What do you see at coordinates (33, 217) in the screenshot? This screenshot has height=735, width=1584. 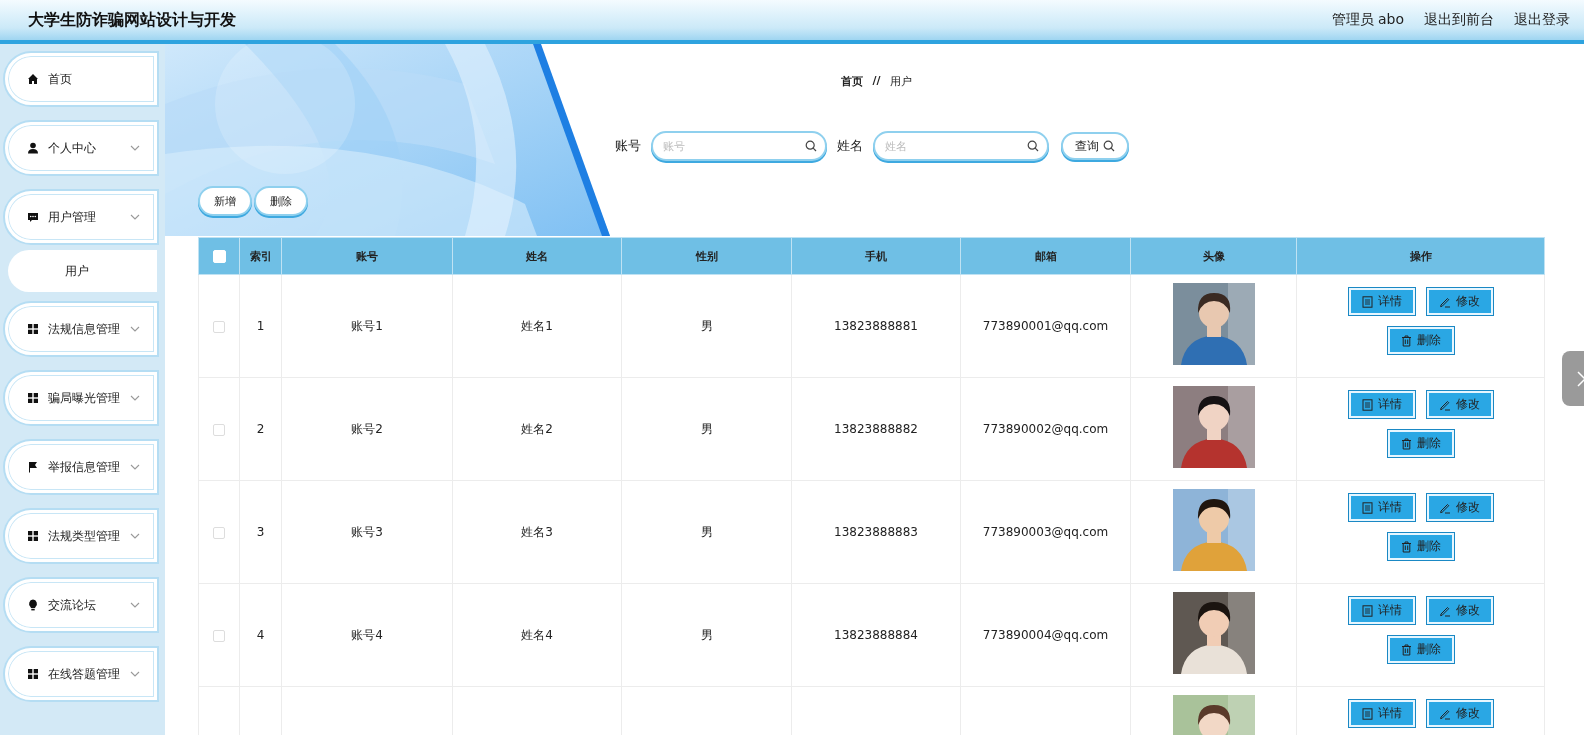 I see `chat-icon` at bounding box center [33, 217].